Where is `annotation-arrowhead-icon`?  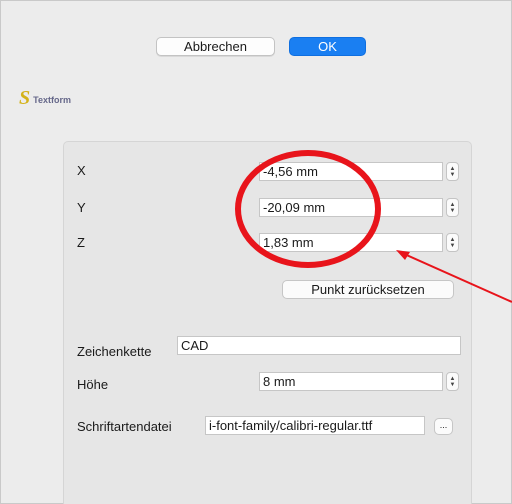 annotation-arrowhead-icon is located at coordinates (403, 255).